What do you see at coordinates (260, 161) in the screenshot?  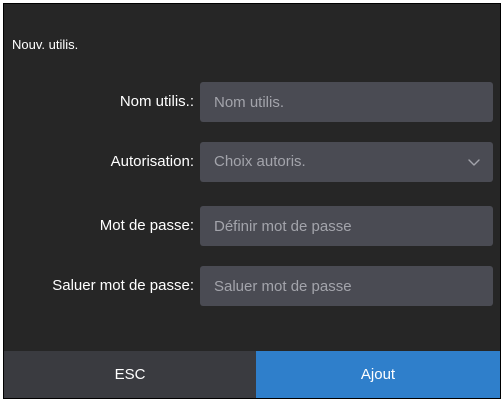 I see `permission-select-value: Choix autoris.` at bounding box center [260, 161].